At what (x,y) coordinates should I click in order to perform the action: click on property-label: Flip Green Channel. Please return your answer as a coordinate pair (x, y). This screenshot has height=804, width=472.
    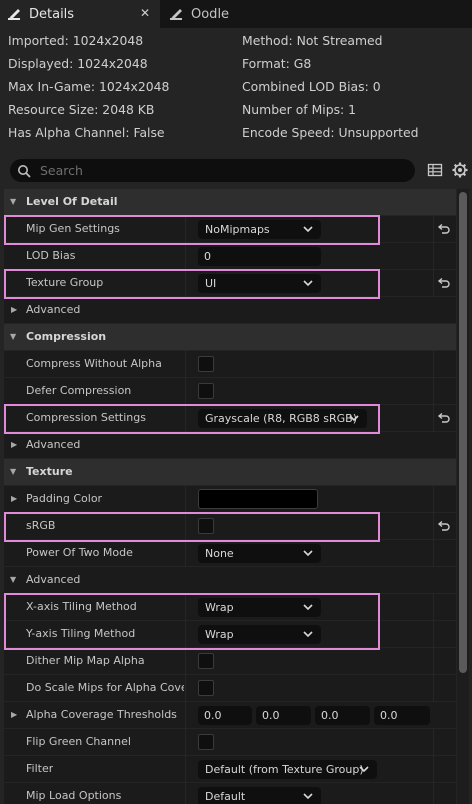
    Looking at the image, I should click on (78, 741).